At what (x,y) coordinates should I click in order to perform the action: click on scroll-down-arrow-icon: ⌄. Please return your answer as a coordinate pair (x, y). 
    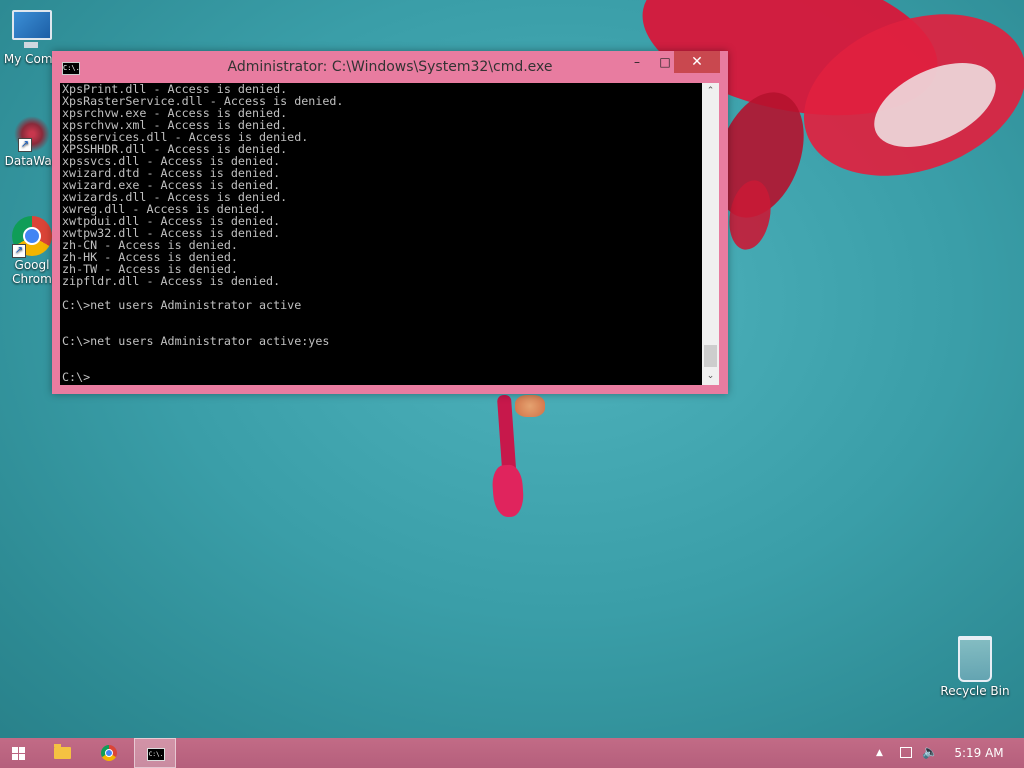
    Looking at the image, I should click on (710, 376).